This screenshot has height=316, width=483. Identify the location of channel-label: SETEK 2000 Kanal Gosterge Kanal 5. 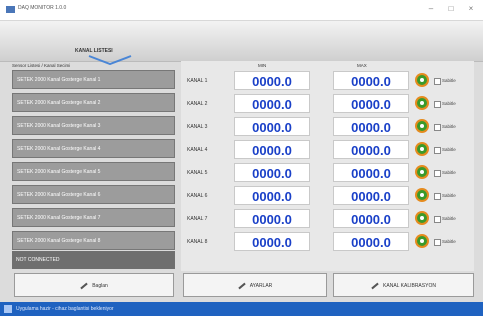
(93, 171).